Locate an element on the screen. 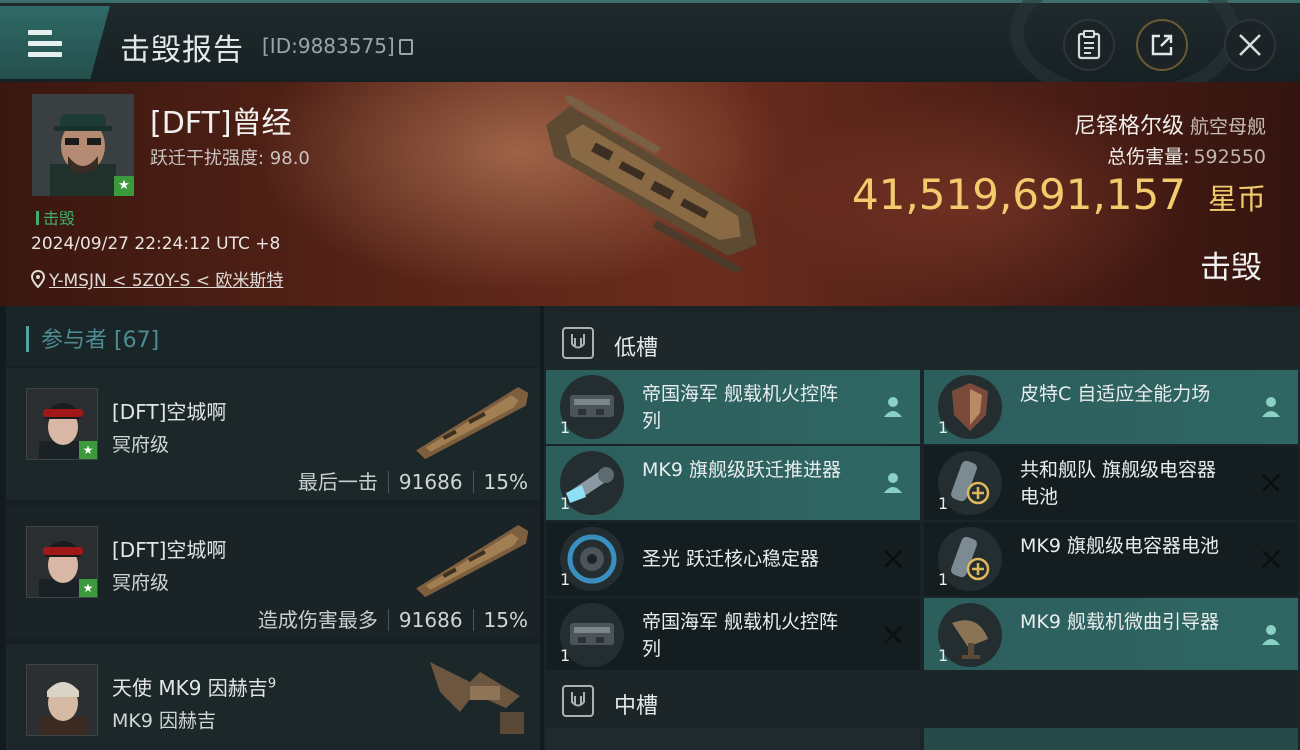  module-item: 1 共和舰队 旗舰级电容器电池 is located at coordinates (1111, 483).